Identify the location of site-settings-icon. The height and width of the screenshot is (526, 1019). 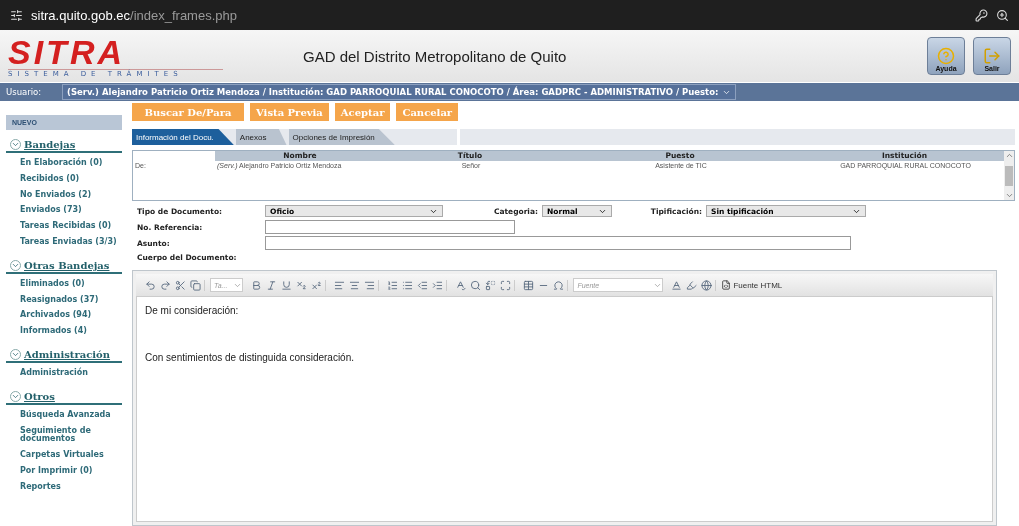
(16, 15).